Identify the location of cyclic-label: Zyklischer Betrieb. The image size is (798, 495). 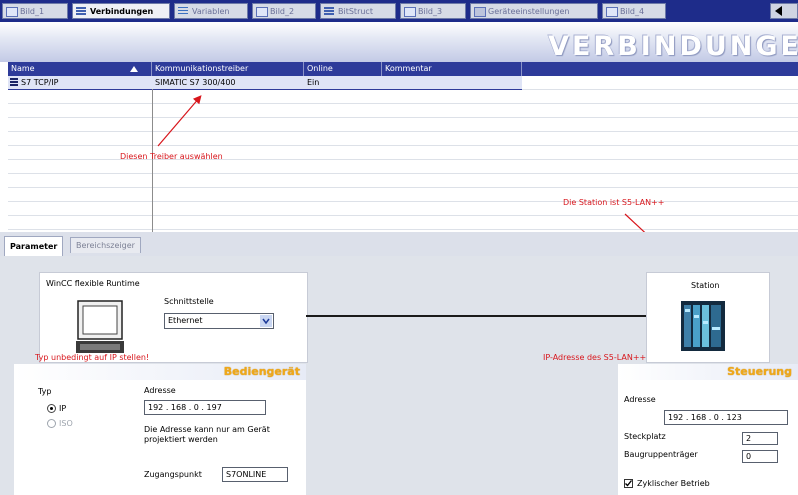
(673, 483).